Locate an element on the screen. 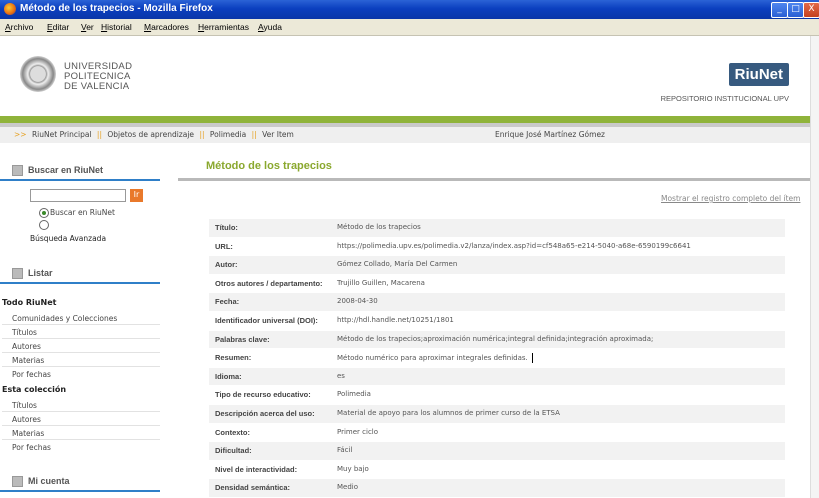 The width and height of the screenshot is (819, 498). breadcrumb-ver-item: Ver Item is located at coordinates (278, 134).